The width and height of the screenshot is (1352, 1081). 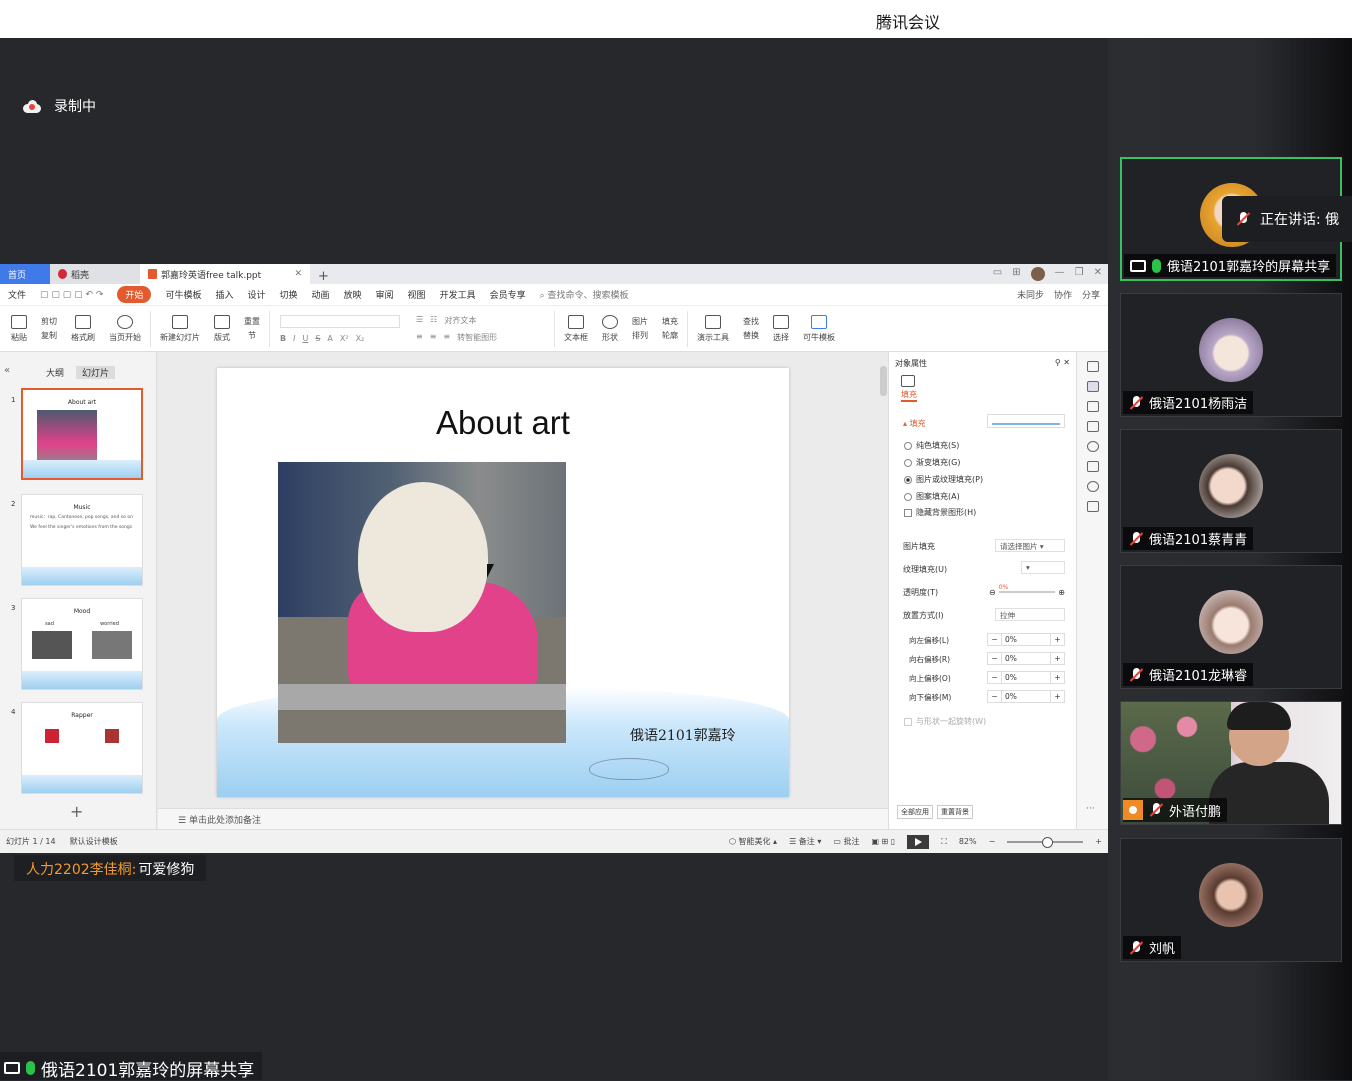 What do you see at coordinates (82, 748) in the screenshot?
I see `slide-thumbnail: Rapper` at bounding box center [82, 748].